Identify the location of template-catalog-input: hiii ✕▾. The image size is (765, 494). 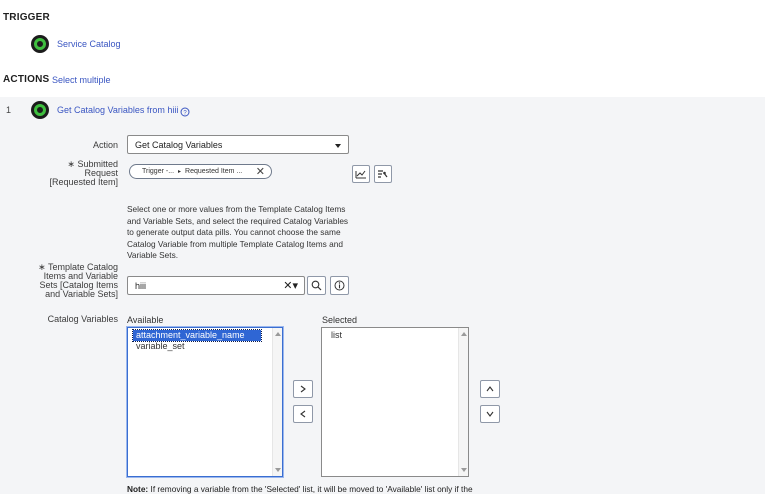
(216, 285).